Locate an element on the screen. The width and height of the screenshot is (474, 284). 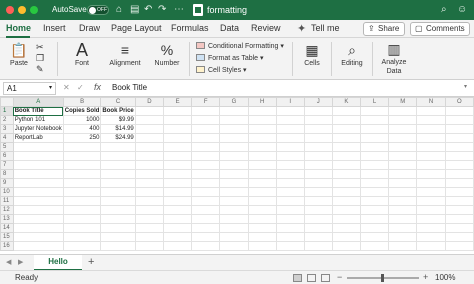
cell-j2 is located at coordinates (318, 120).